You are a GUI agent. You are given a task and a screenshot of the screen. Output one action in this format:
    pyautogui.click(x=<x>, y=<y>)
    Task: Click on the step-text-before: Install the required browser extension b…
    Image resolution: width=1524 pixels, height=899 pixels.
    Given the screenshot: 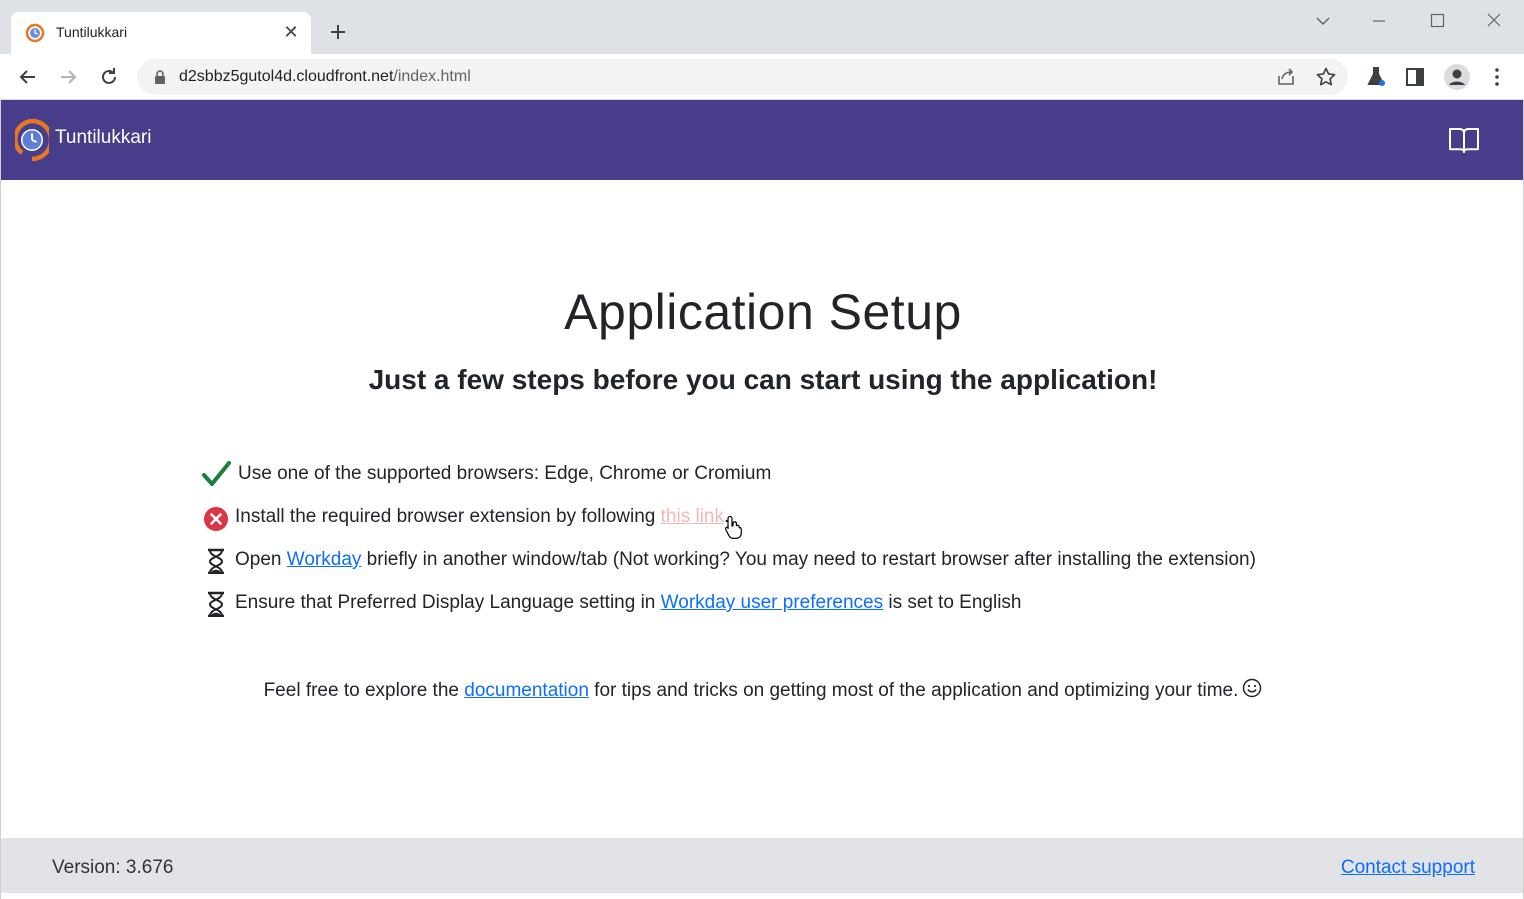 What is the action you would take?
    pyautogui.click(x=448, y=516)
    